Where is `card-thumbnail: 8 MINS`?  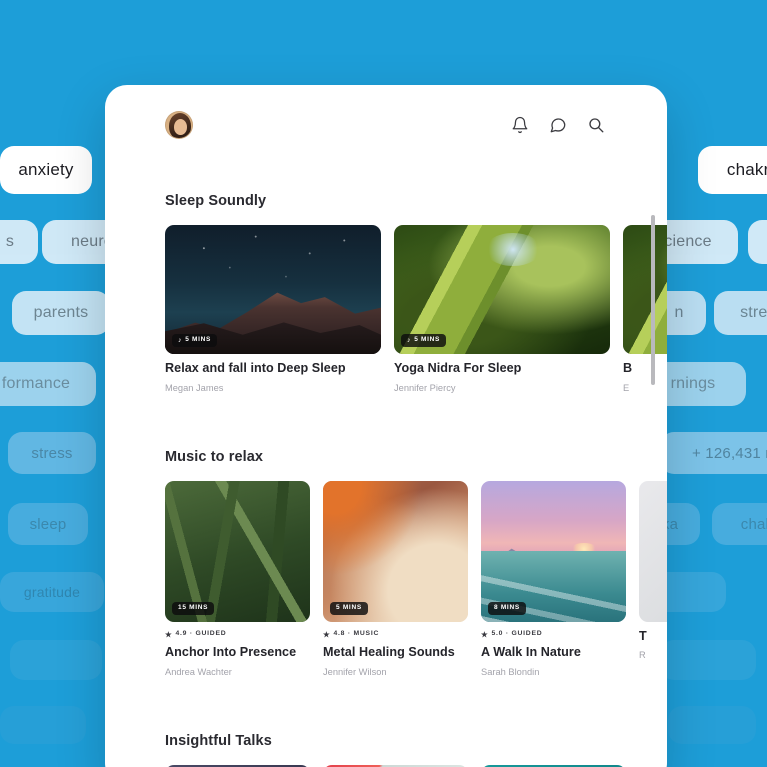
card-thumbnail: 8 MINS is located at coordinates (553, 551).